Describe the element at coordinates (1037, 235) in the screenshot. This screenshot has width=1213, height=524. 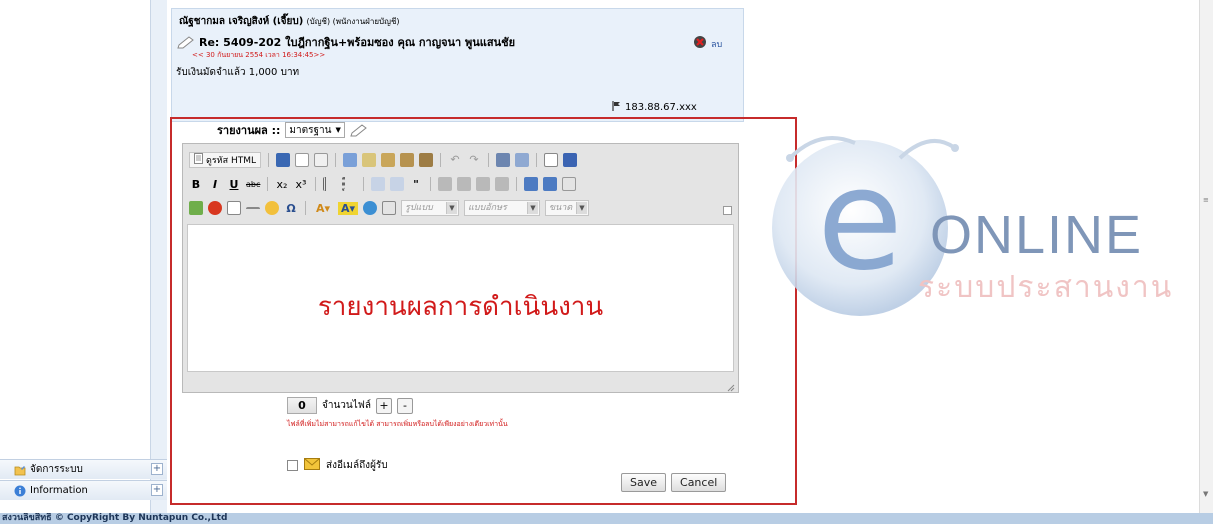
I see `logo-brand: ONLINE` at that location.